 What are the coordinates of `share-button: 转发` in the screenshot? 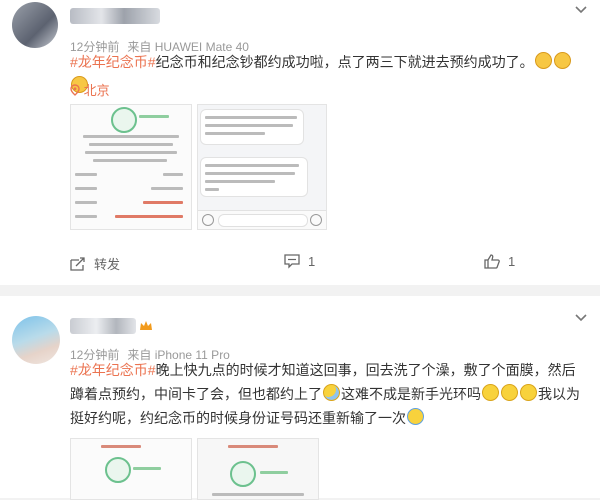 It's located at (95, 263).